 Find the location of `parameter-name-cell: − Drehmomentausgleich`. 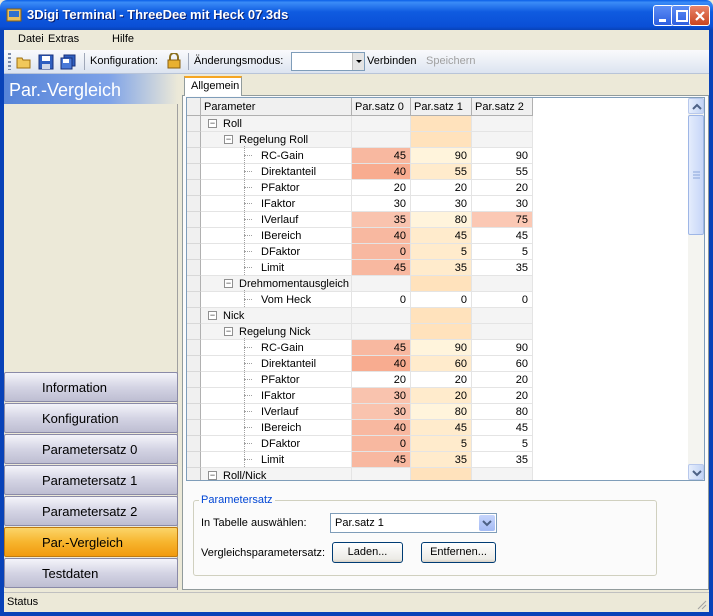

parameter-name-cell: − Drehmomentausgleich is located at coordinates (276, 284).